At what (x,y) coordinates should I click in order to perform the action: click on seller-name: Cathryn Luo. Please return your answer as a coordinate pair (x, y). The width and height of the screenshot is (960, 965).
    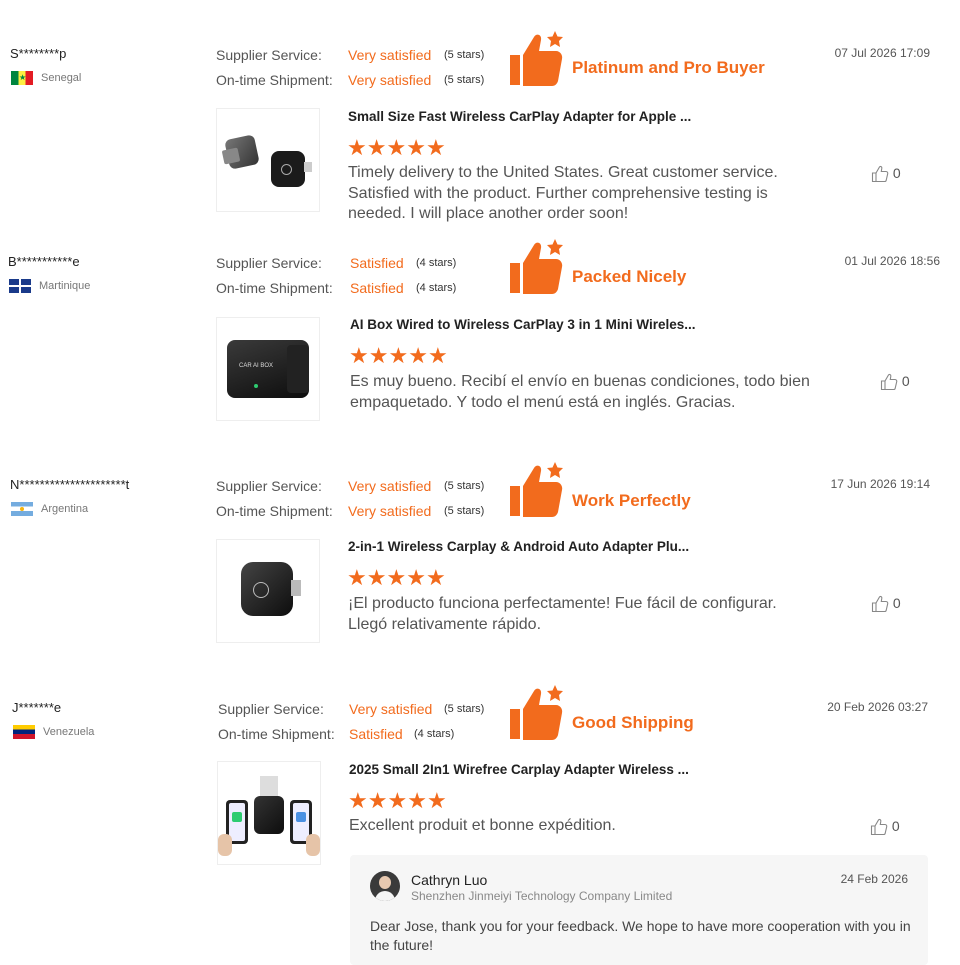
    Looking at the image, I should click on (449, 880).